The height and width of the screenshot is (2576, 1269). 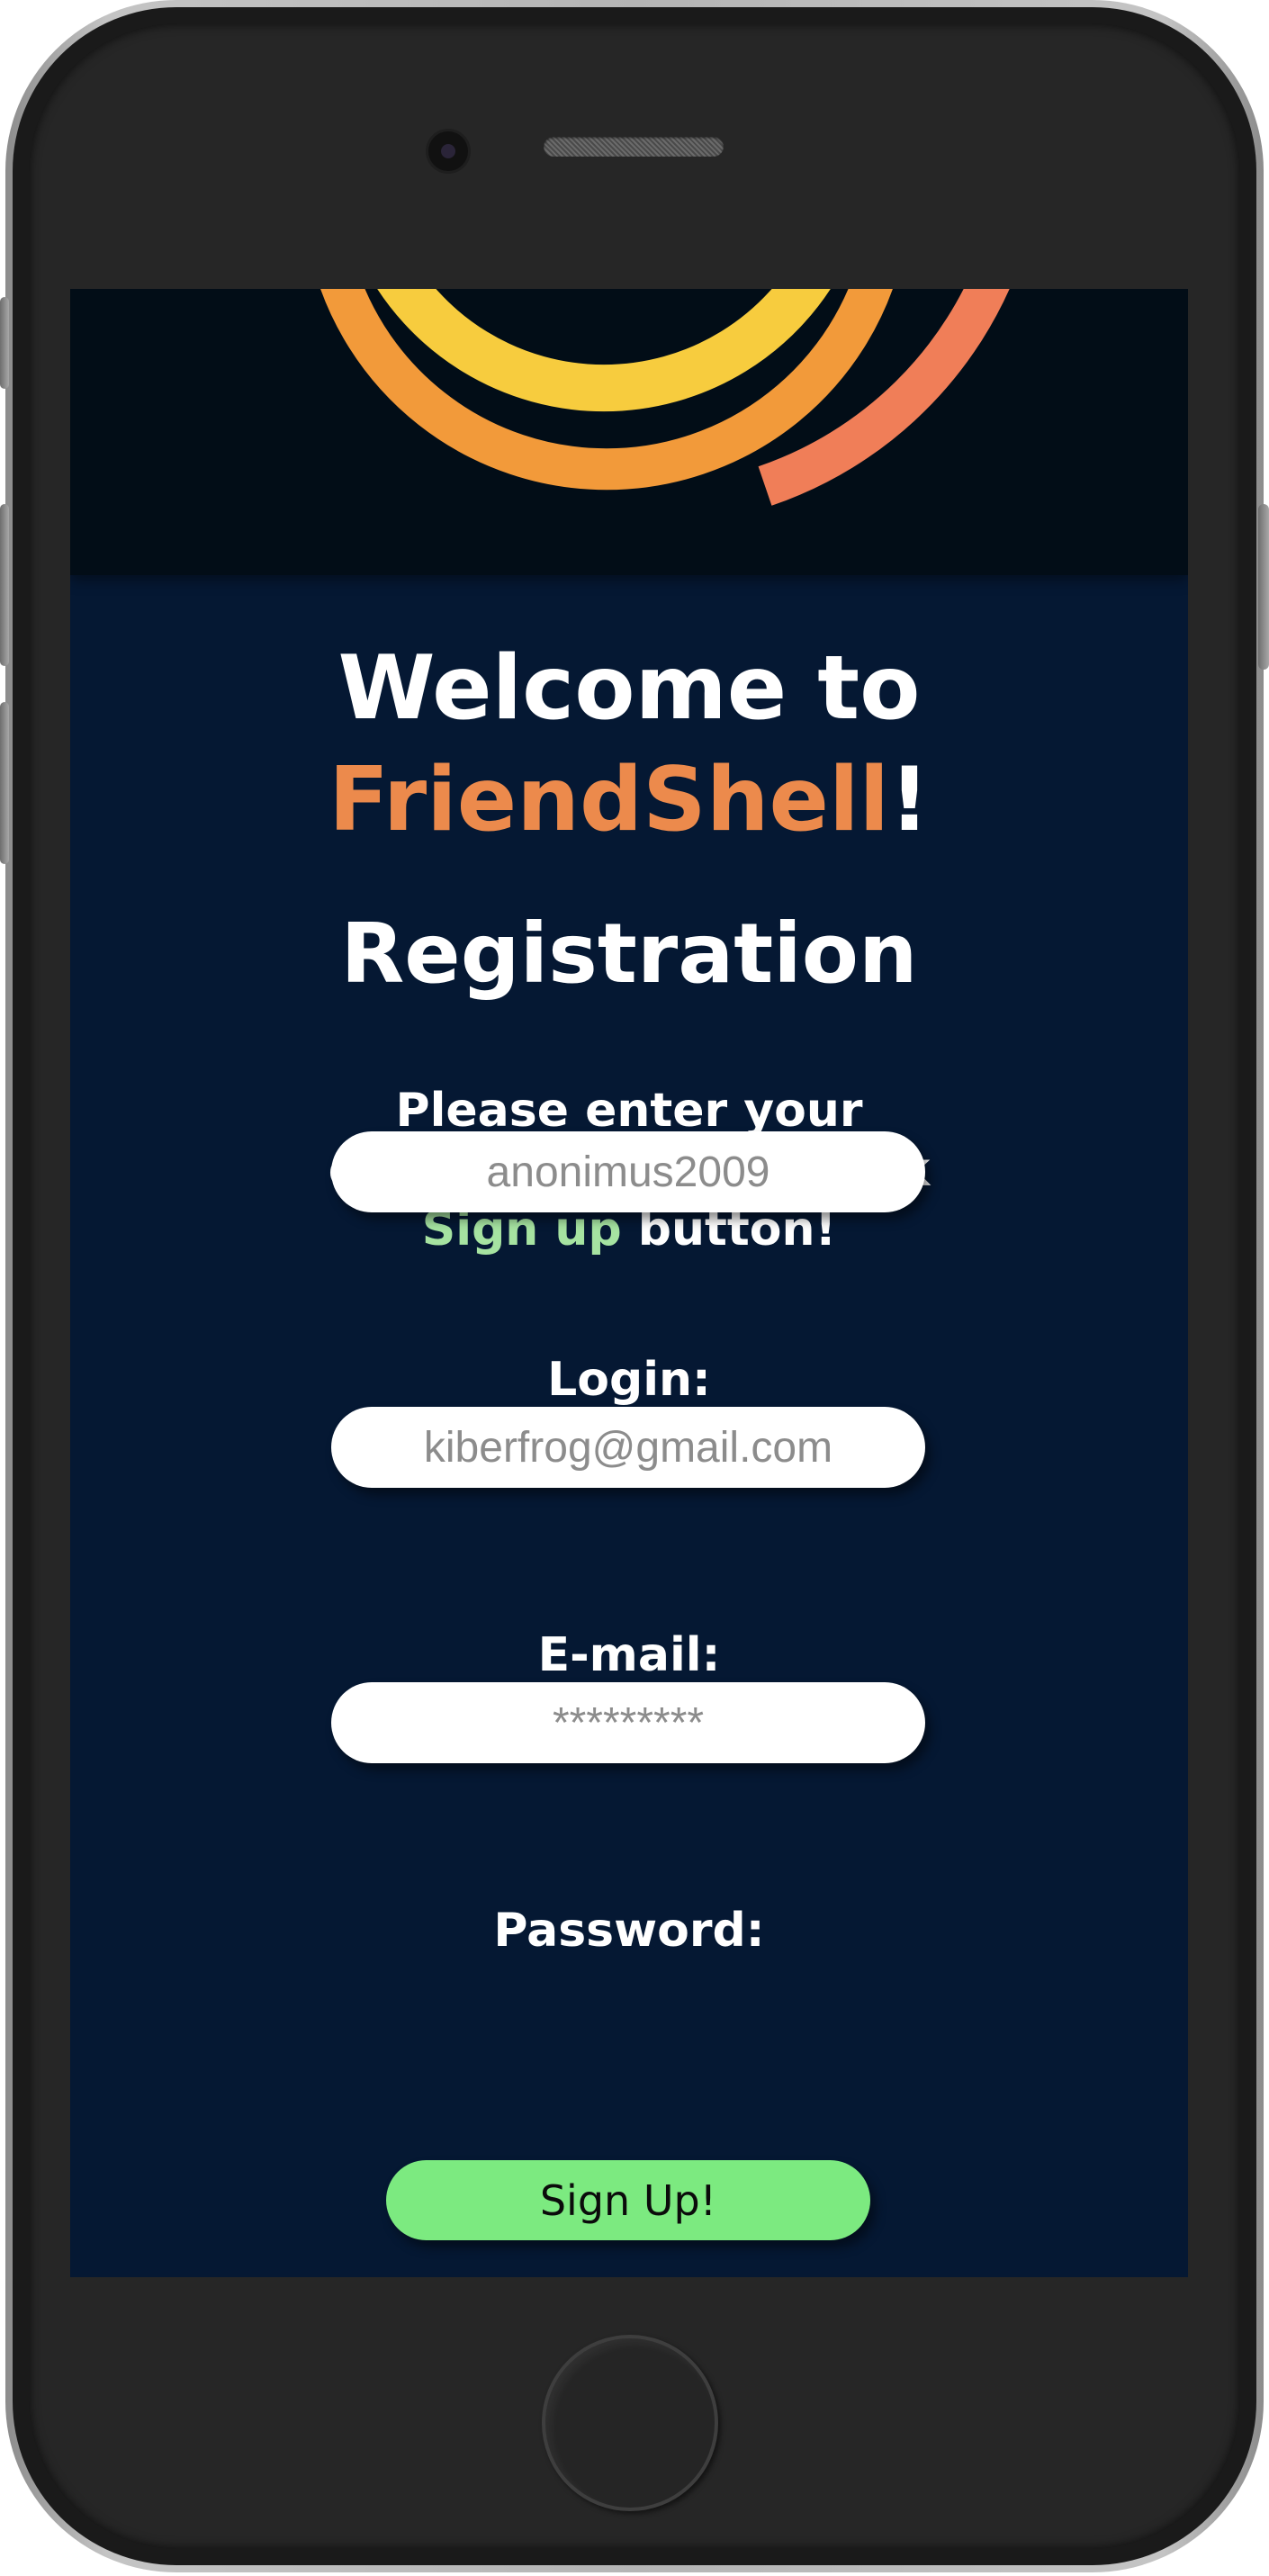 I want to click on friendshell-logo-icon, so click(x=665, y=397).